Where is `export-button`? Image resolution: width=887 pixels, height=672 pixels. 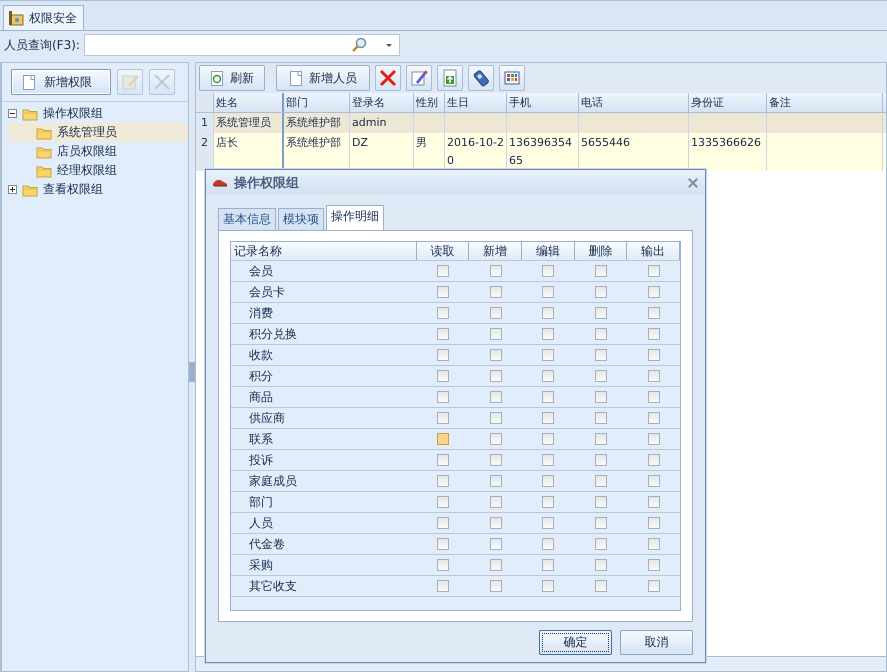 export-button is located at coordinates (450, 78).